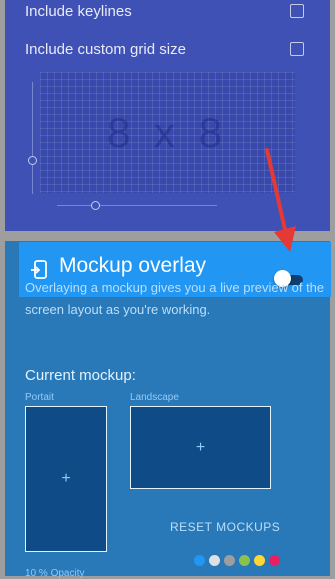 This screenshot has width=335, height=579. What do you see at coordinates (32, 138) in the screenshot?
I see `vertical-size-slider-track` at bounding box center [32, 138].